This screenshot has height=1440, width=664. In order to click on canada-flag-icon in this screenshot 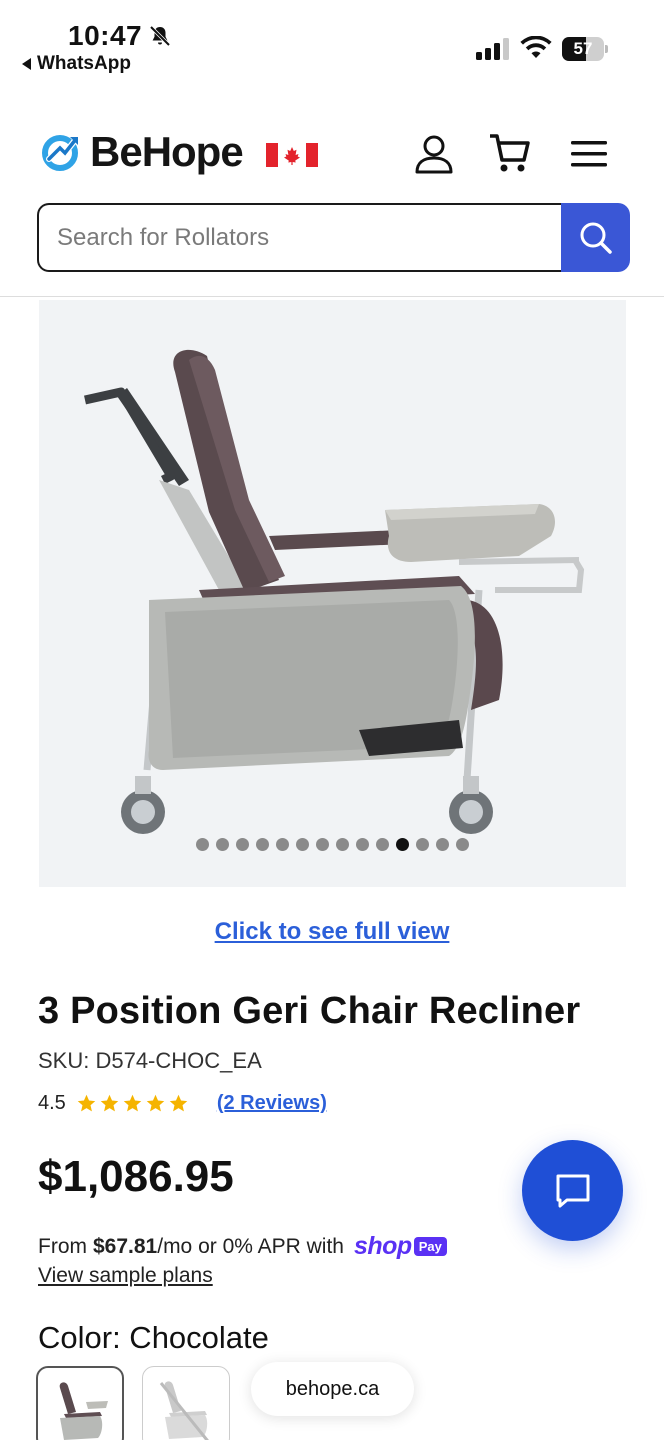, I will do `click(292, 155)`.